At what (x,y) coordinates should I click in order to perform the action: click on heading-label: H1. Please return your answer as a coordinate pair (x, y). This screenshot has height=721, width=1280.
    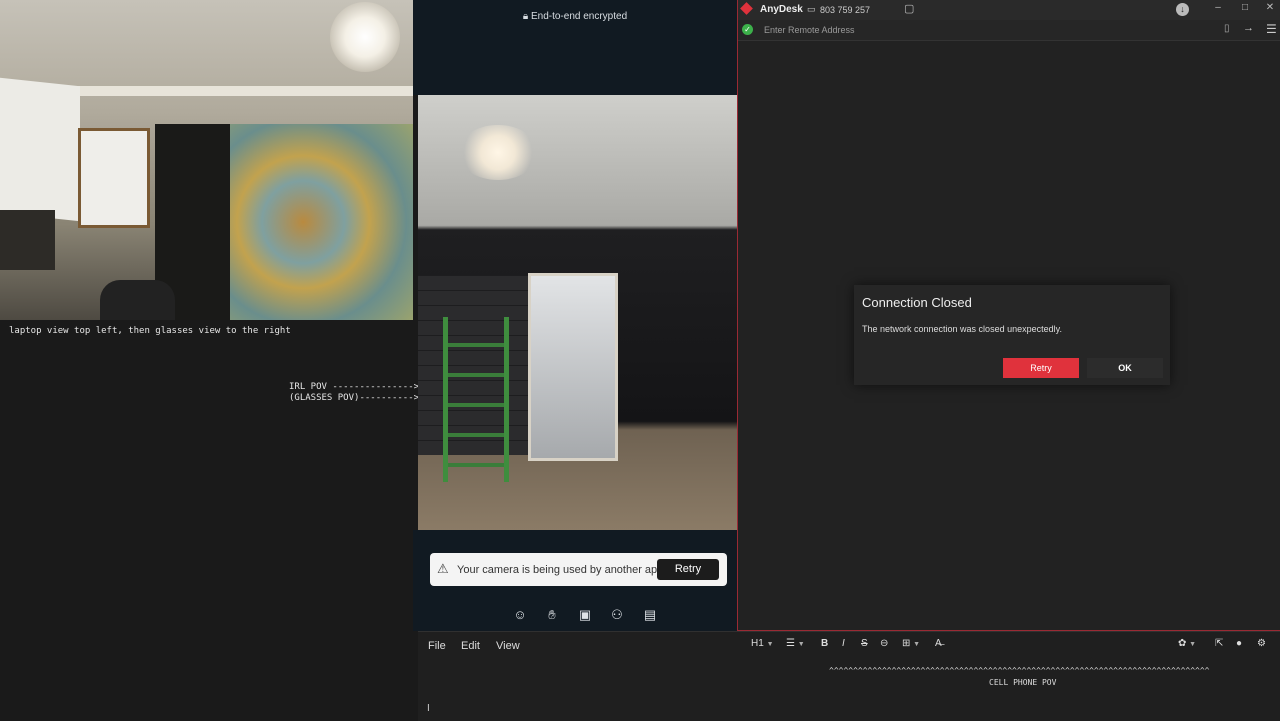
    Looking at the image, I should click on (757, 643).